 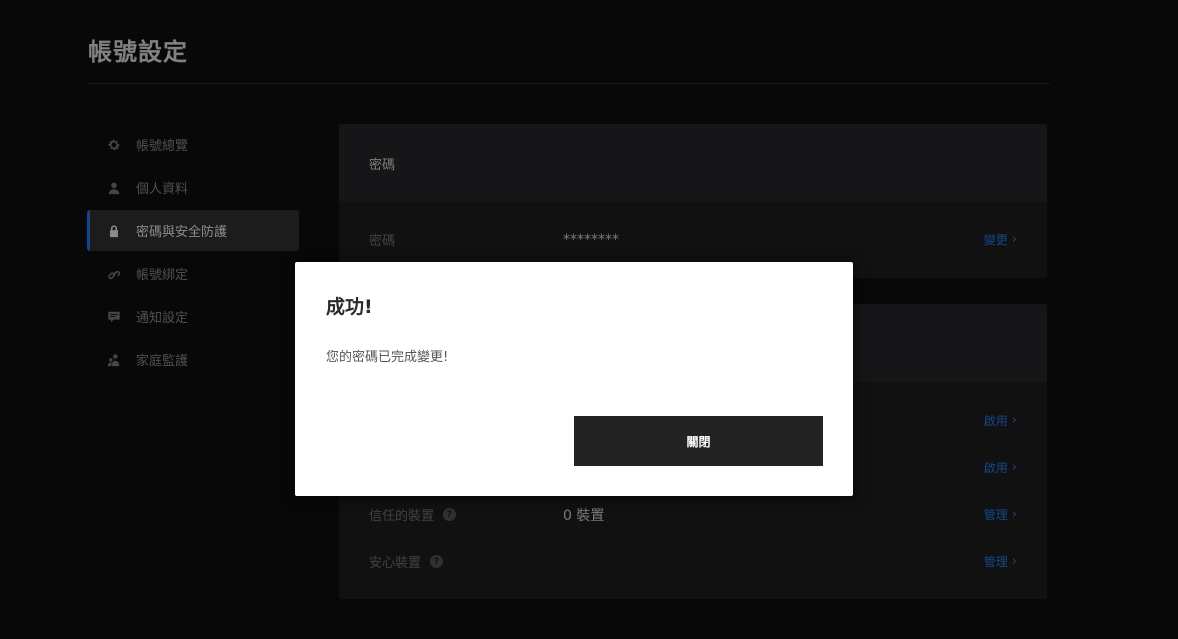 I want to click on close-button: 關閉, so click(x=698, y=441).